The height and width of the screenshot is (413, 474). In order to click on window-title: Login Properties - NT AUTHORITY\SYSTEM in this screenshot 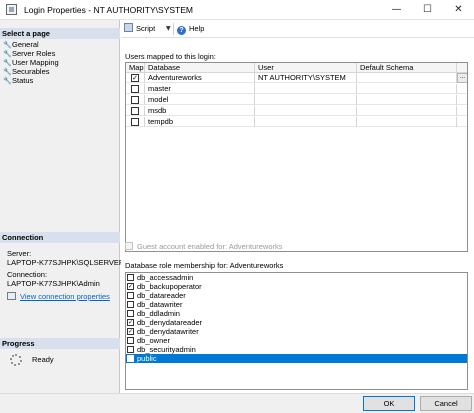, I will do `click(108, 10)`.